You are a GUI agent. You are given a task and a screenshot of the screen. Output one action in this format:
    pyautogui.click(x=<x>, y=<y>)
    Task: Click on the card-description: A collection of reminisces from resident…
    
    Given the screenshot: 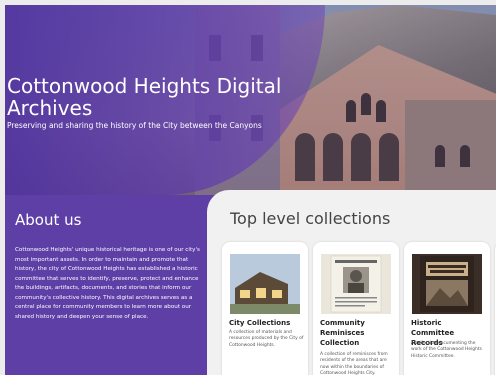 What is the action you would take?
    pyautogui.click(x=354, y=363)
    